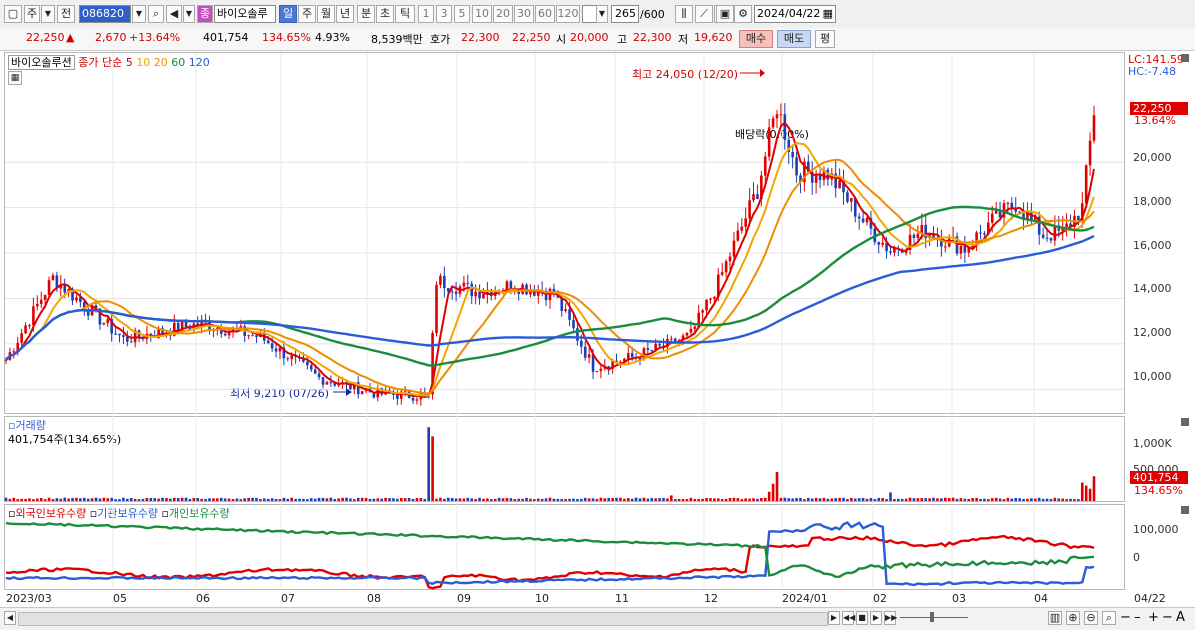  What do you see at coordinates (288, 598) in the screenshot?
I see `x-label-07: 07` at bounding box center [288, 598].